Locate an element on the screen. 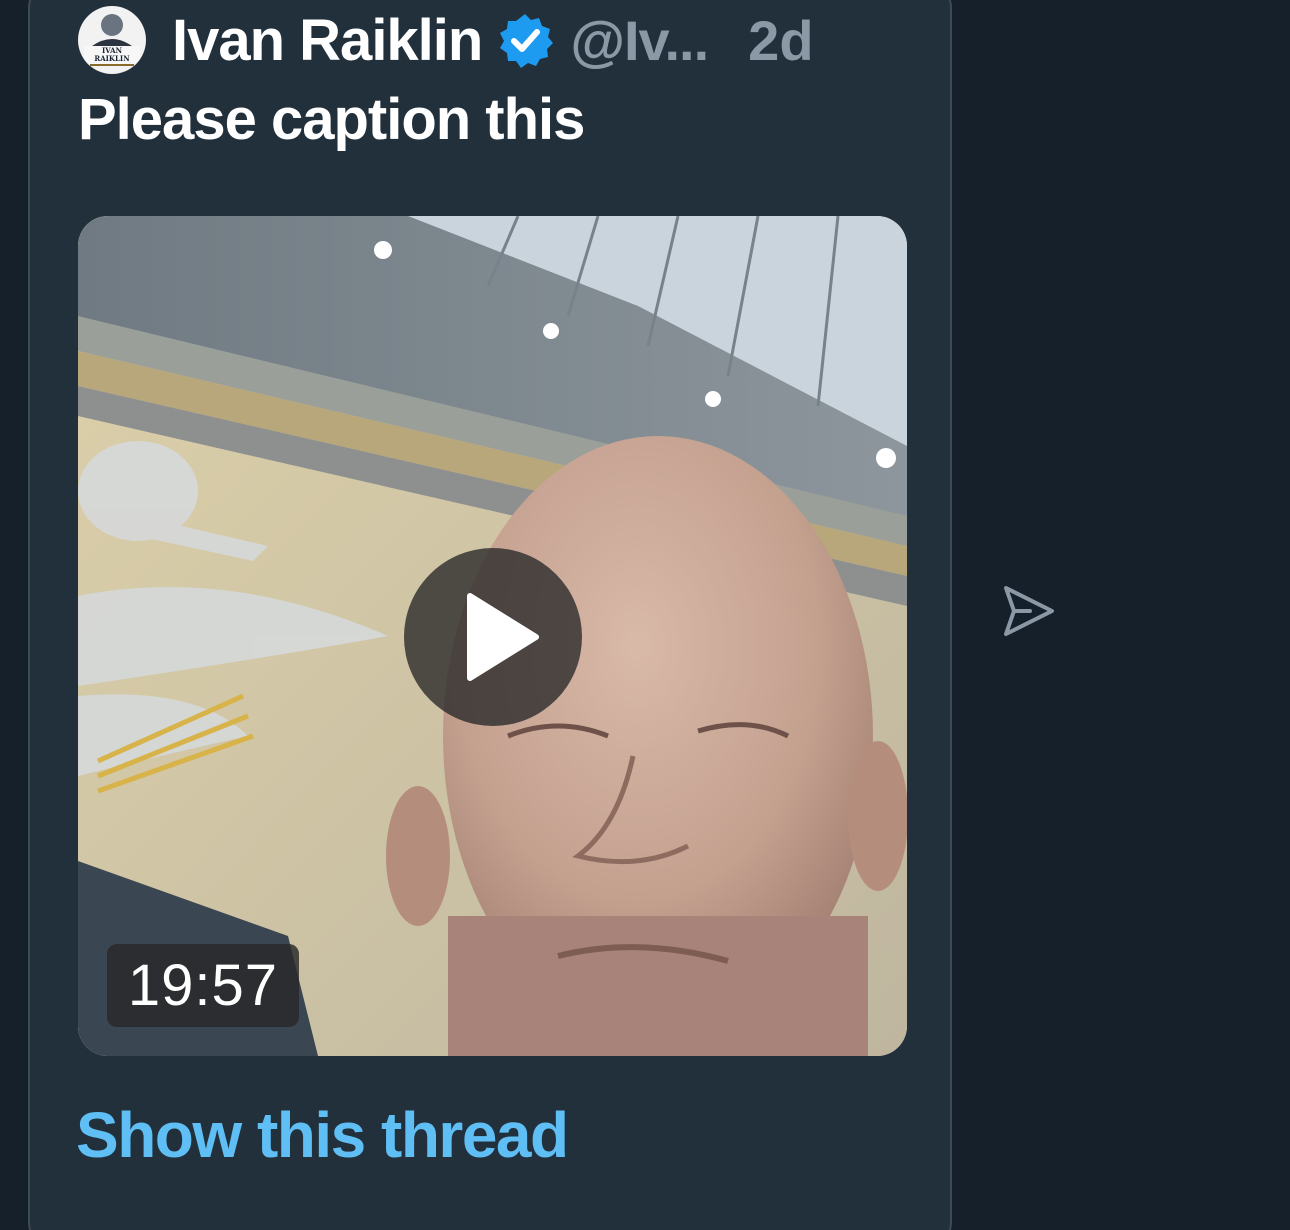 This screenshot has width=1290, height=1230. avatar: IVAN RAIKLIN is located at coordinates (112, 40).